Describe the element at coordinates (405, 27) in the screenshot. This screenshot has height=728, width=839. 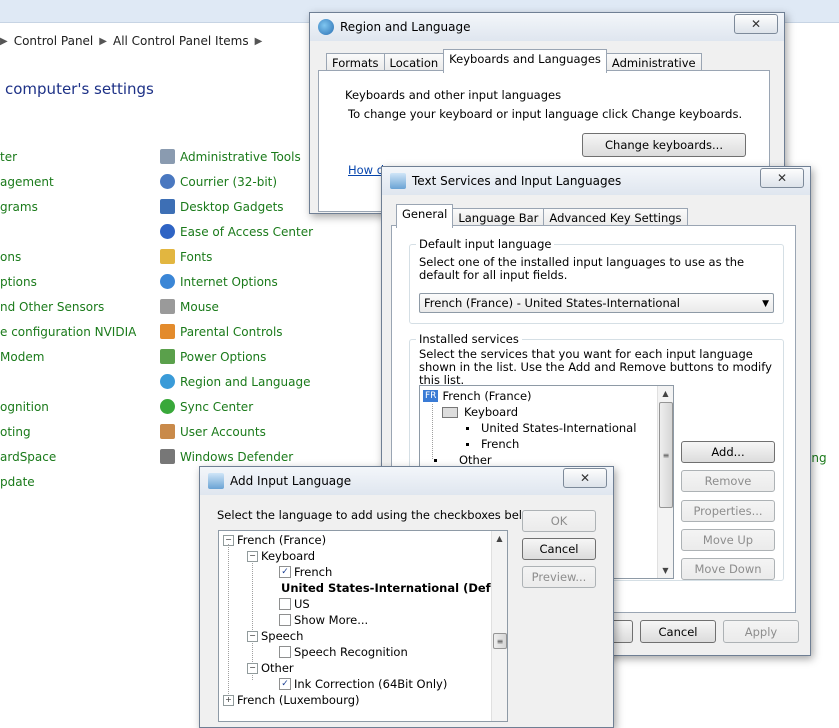
I see `region-title: Region and Language` at that location.